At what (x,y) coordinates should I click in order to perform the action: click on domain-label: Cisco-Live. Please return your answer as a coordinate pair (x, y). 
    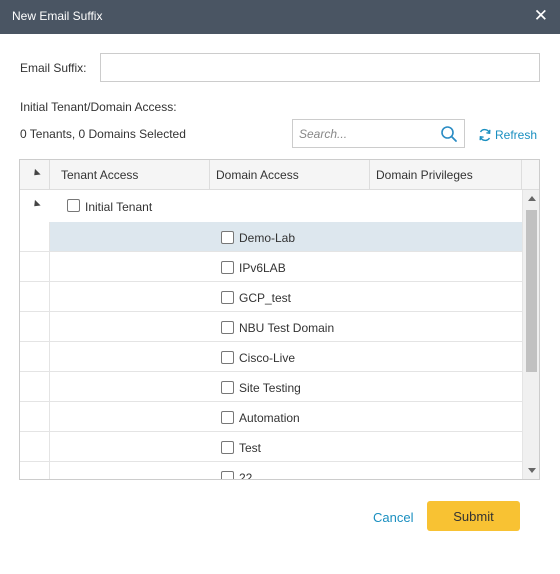
    Looking at the image, I should click on (267, 358).